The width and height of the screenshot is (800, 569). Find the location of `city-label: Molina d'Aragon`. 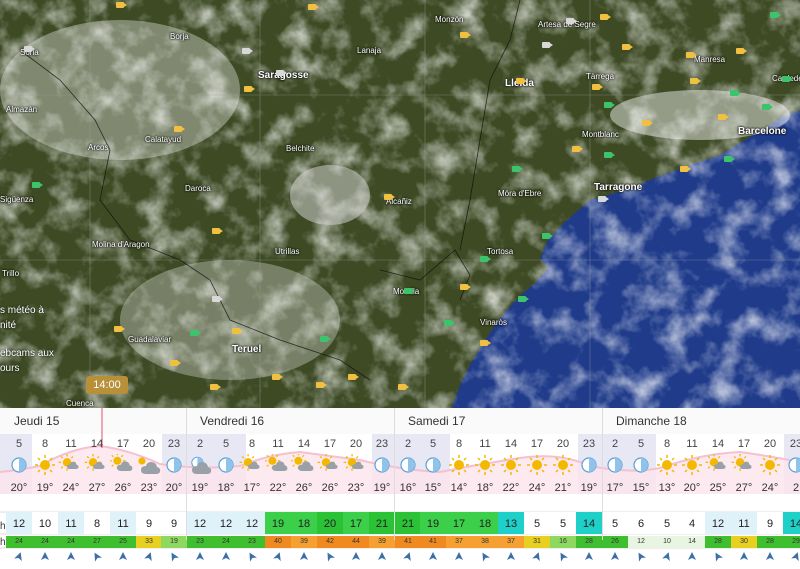

city-label: Molina d'Aragon is located at coordinates (121, 244).